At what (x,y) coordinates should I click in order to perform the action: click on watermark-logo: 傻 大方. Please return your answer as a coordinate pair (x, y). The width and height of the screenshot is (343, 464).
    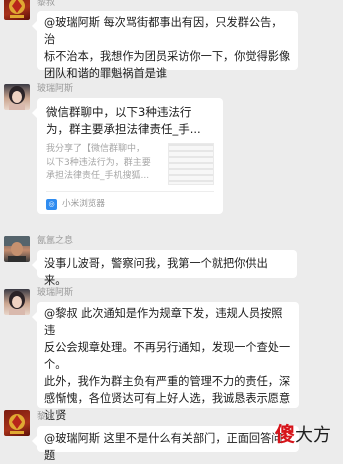
    Looking at the image, I should click on (303, 432).